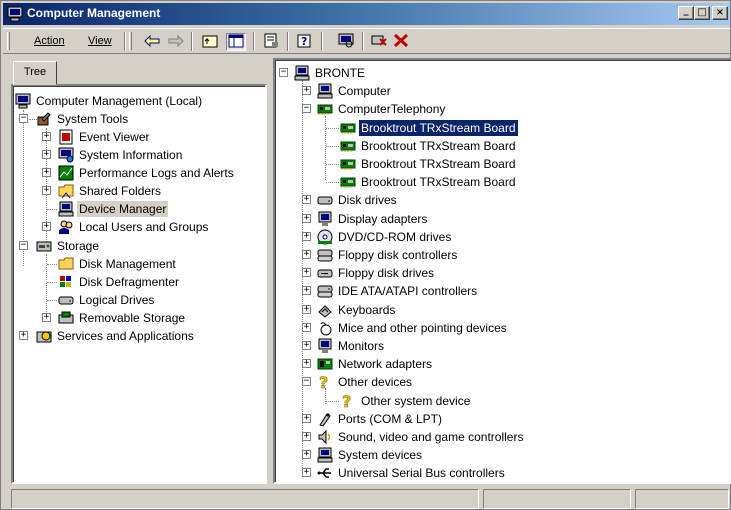 The image size is (731, 510). I want to click on cdrom-icon, so click(325, 237).